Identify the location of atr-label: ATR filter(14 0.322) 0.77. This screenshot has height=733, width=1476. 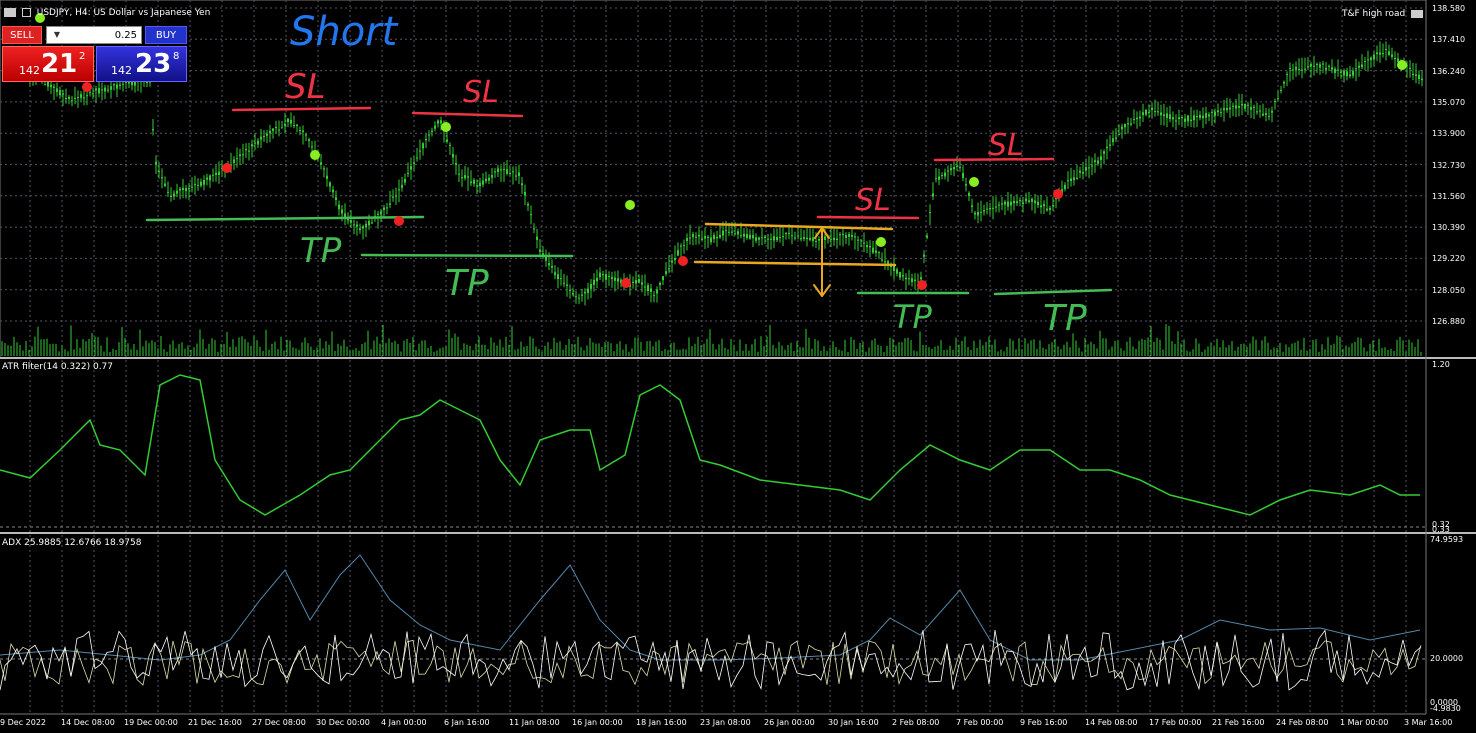
(58, 367).